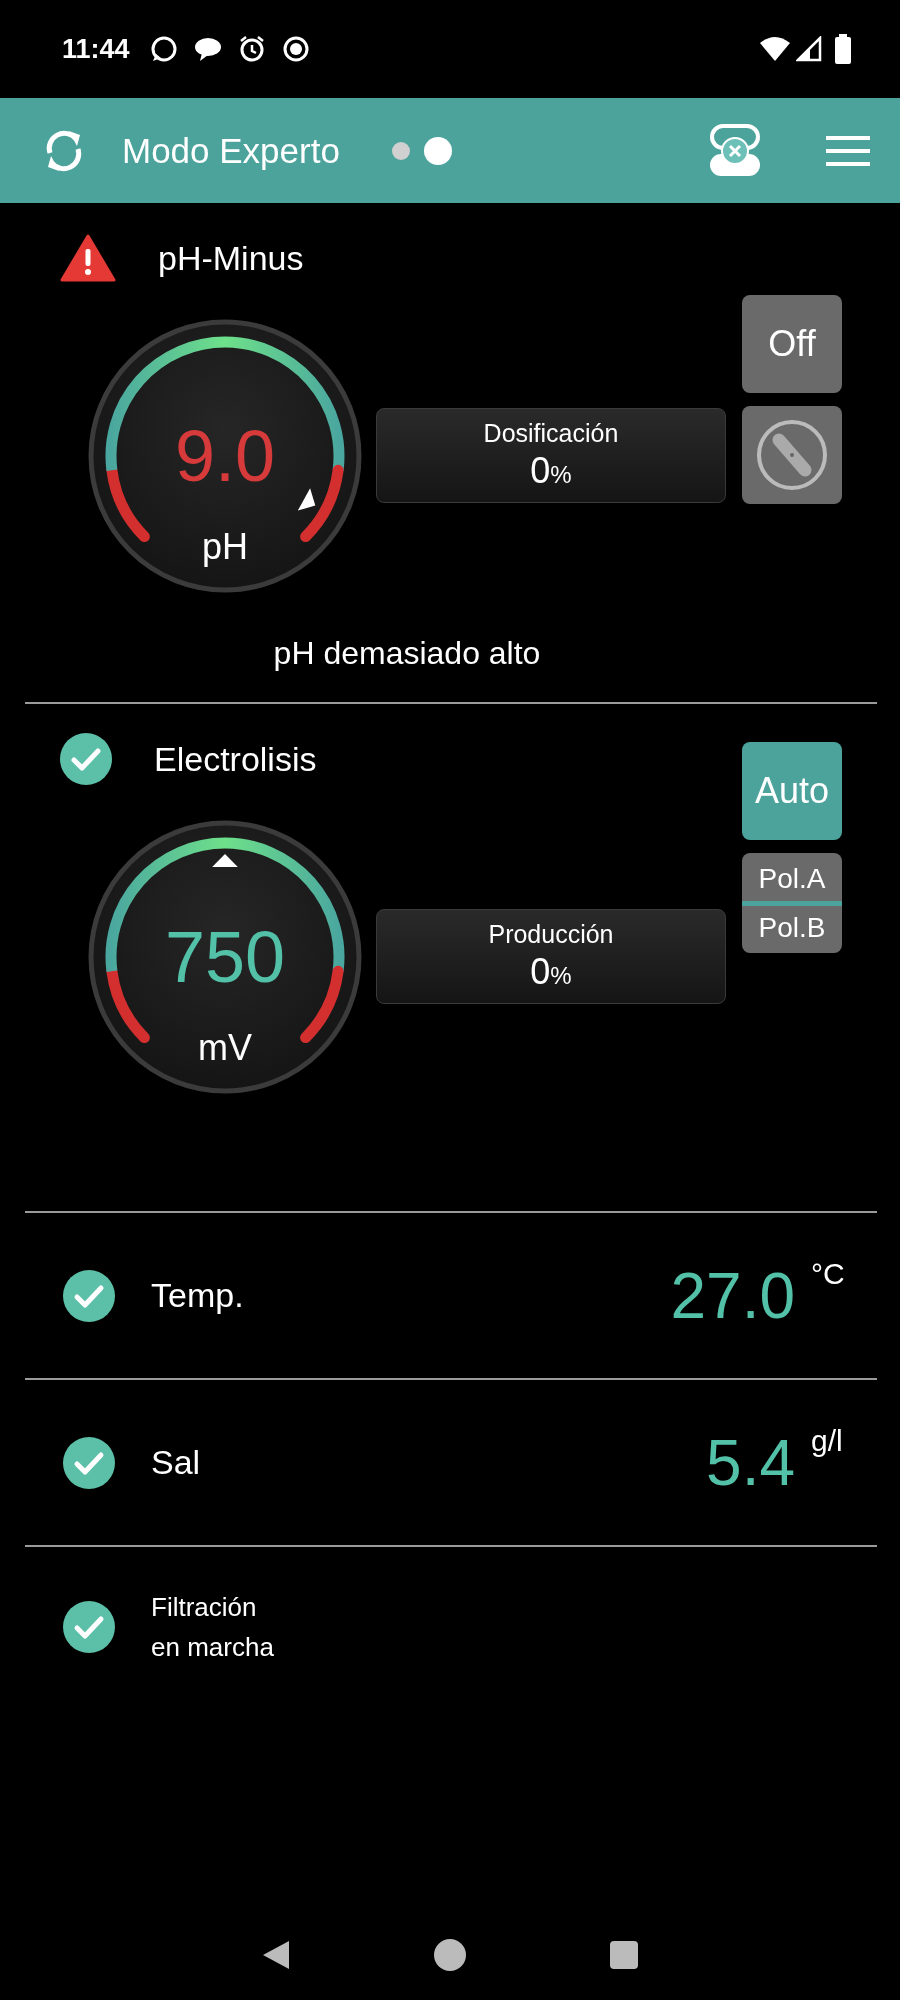 The height and width of the screenshot is (2000, 900). I want to click on reading-unit: g/l, so click(827, 1441).